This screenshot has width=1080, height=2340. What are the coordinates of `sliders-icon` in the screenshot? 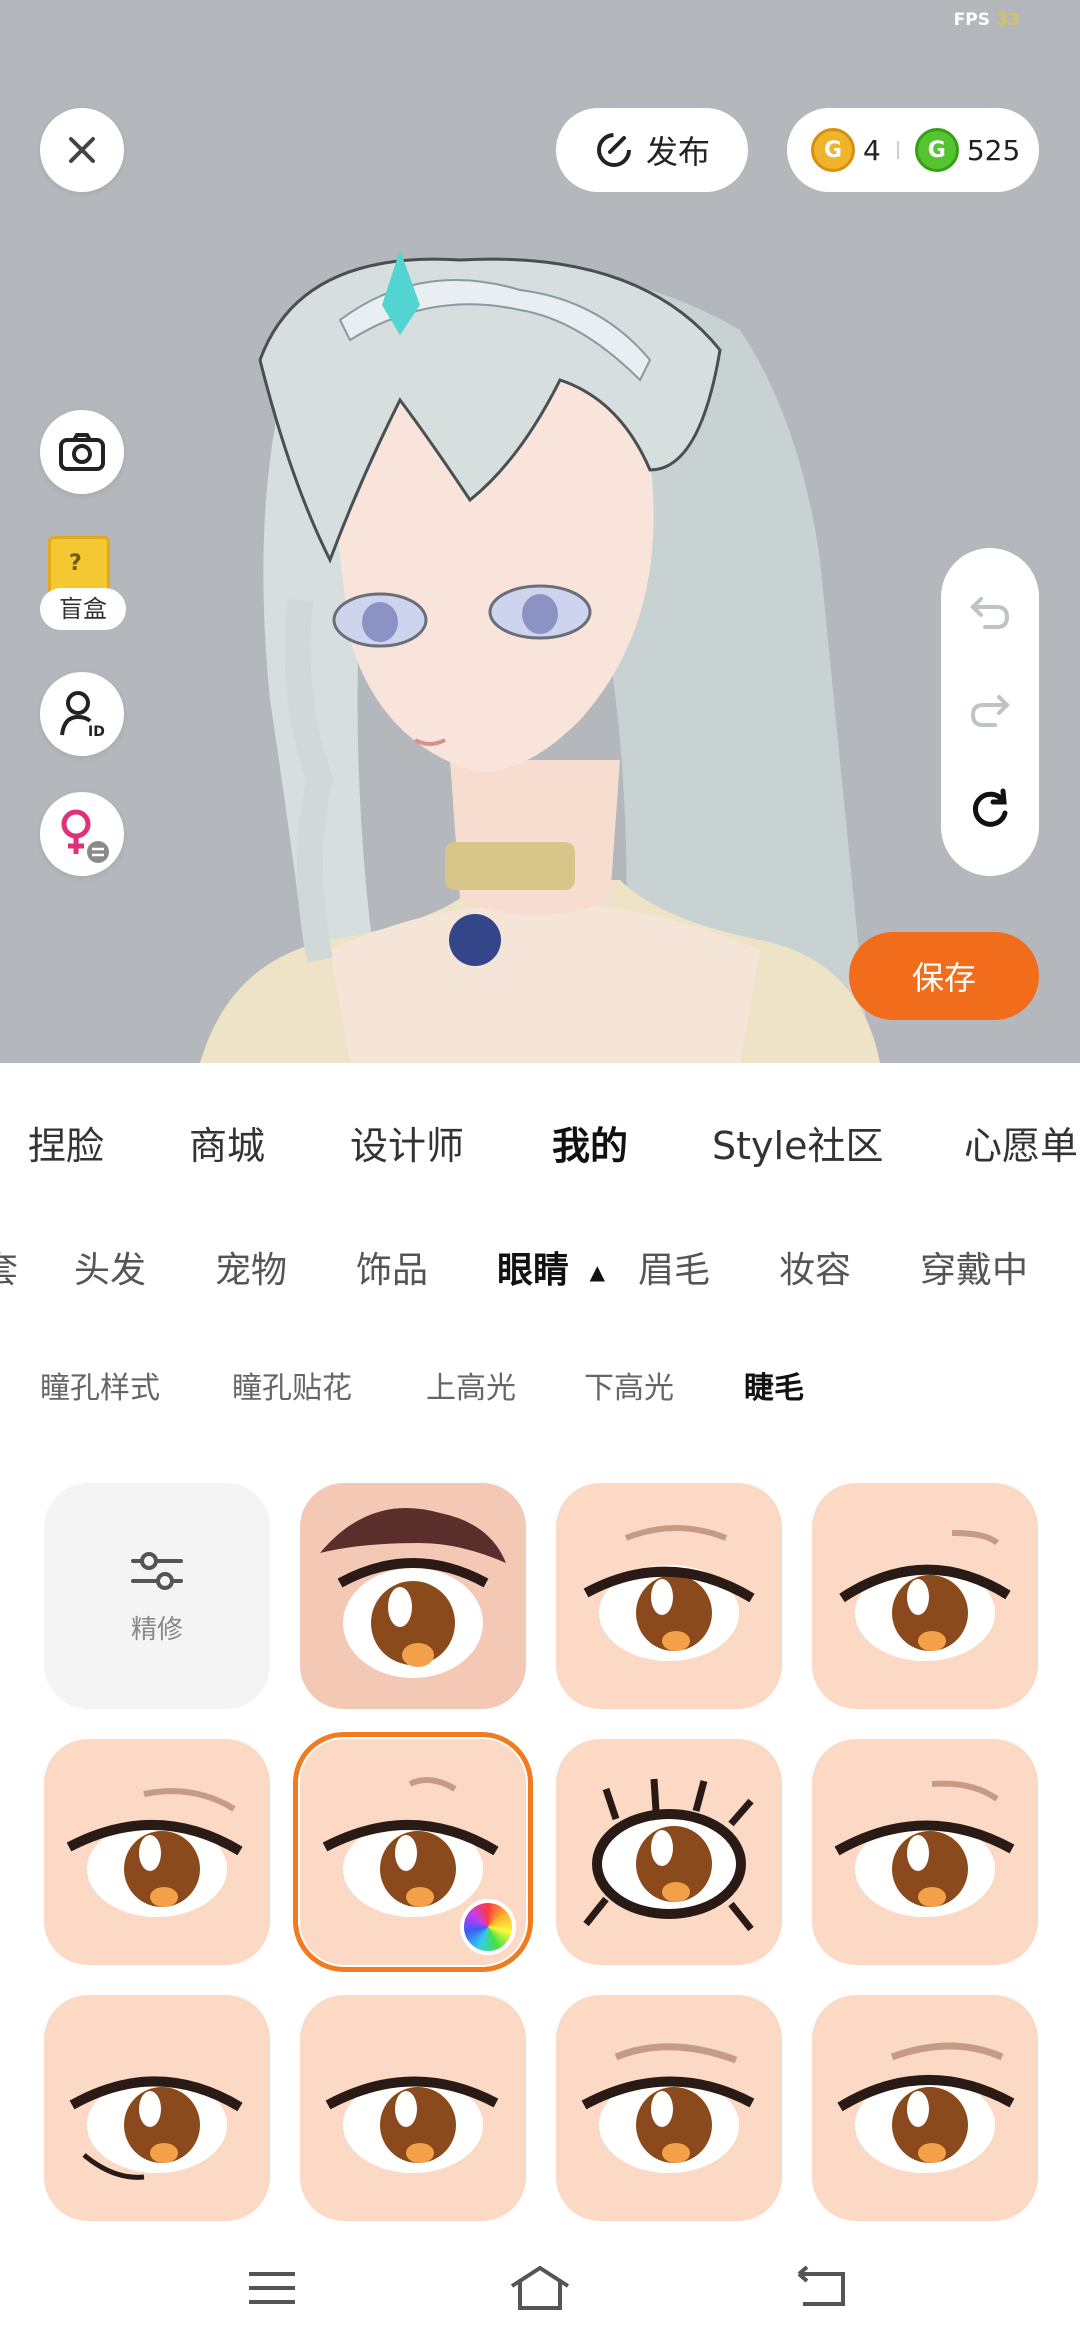 It's located at (157, 1570).